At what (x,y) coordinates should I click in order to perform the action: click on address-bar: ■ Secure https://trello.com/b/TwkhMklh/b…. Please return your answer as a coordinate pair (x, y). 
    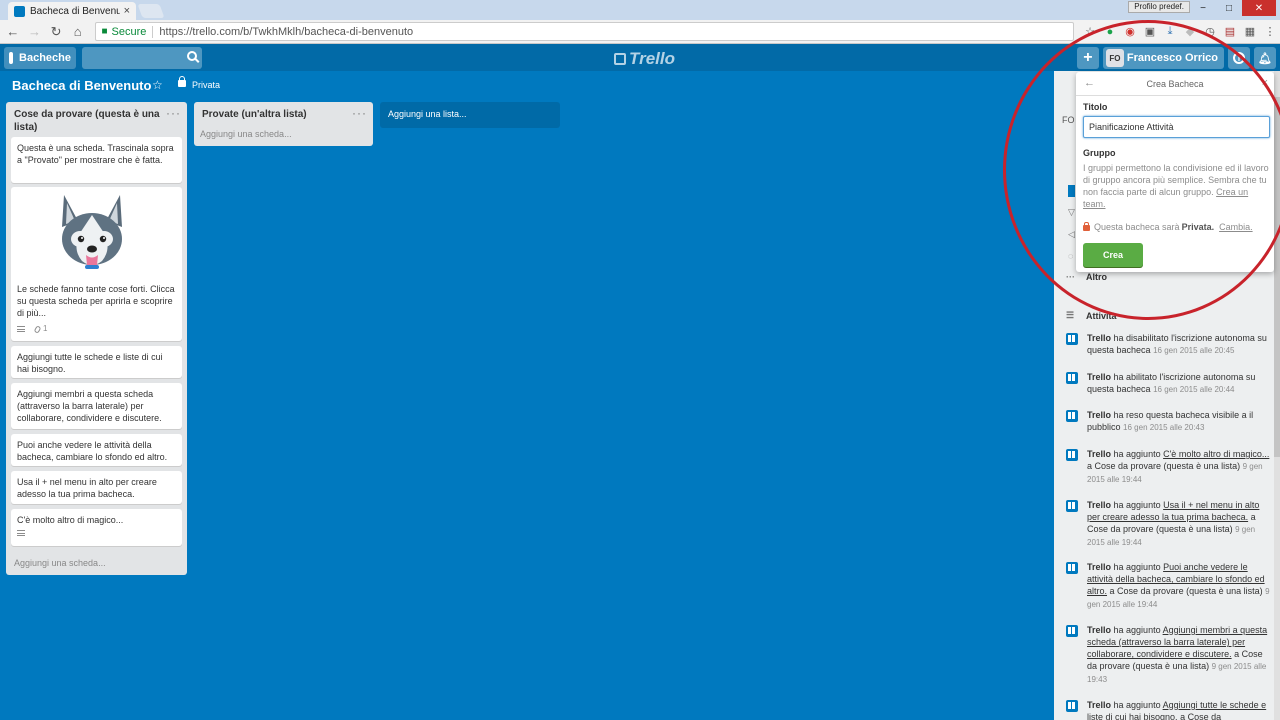
    Looking at the image, I should click on (584, 31).